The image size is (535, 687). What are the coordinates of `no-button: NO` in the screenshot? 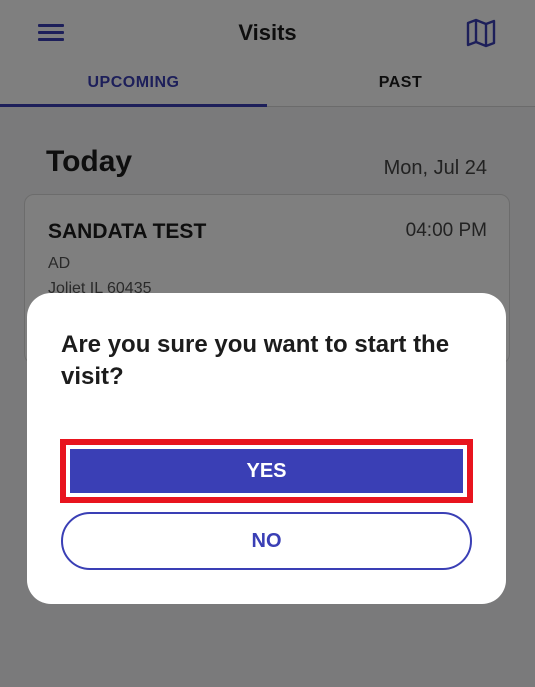 It's located at (266, 541).